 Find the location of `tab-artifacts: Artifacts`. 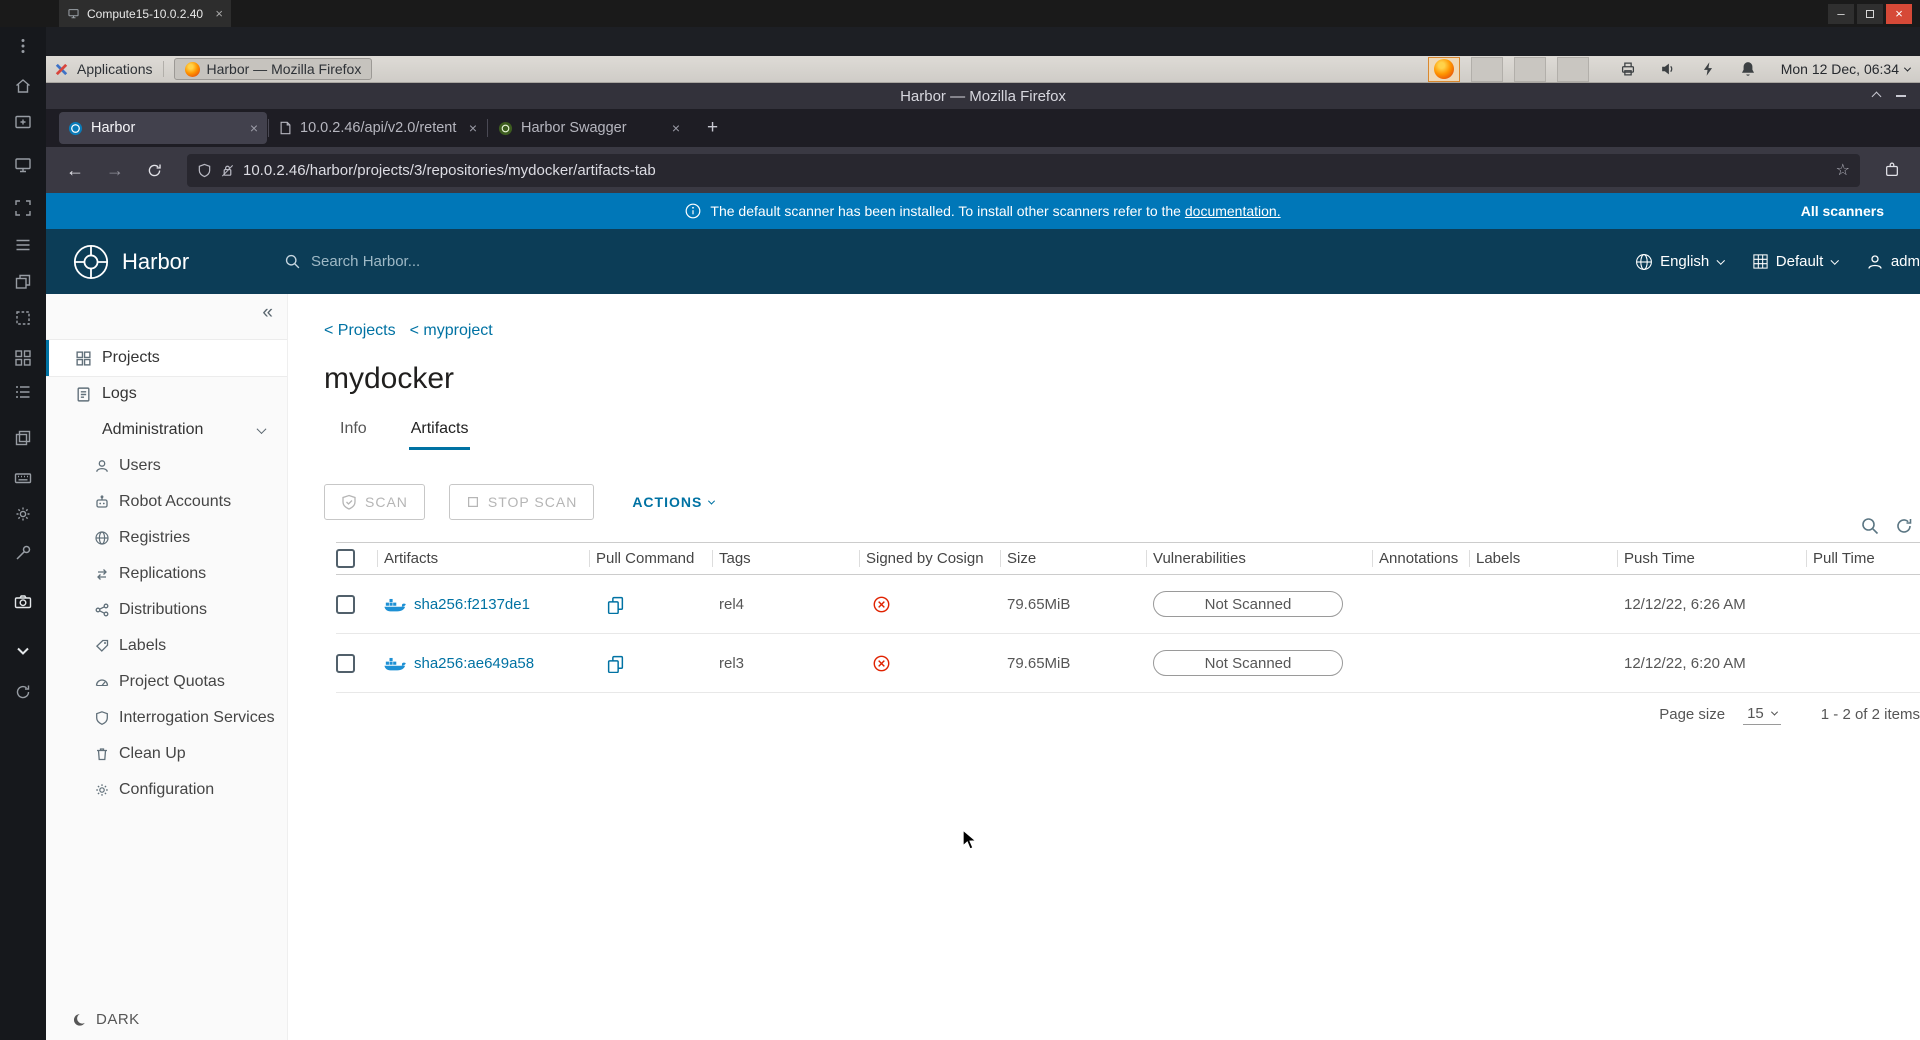

tab-artifacts: Artifacts is located at coordinates (439, 435).